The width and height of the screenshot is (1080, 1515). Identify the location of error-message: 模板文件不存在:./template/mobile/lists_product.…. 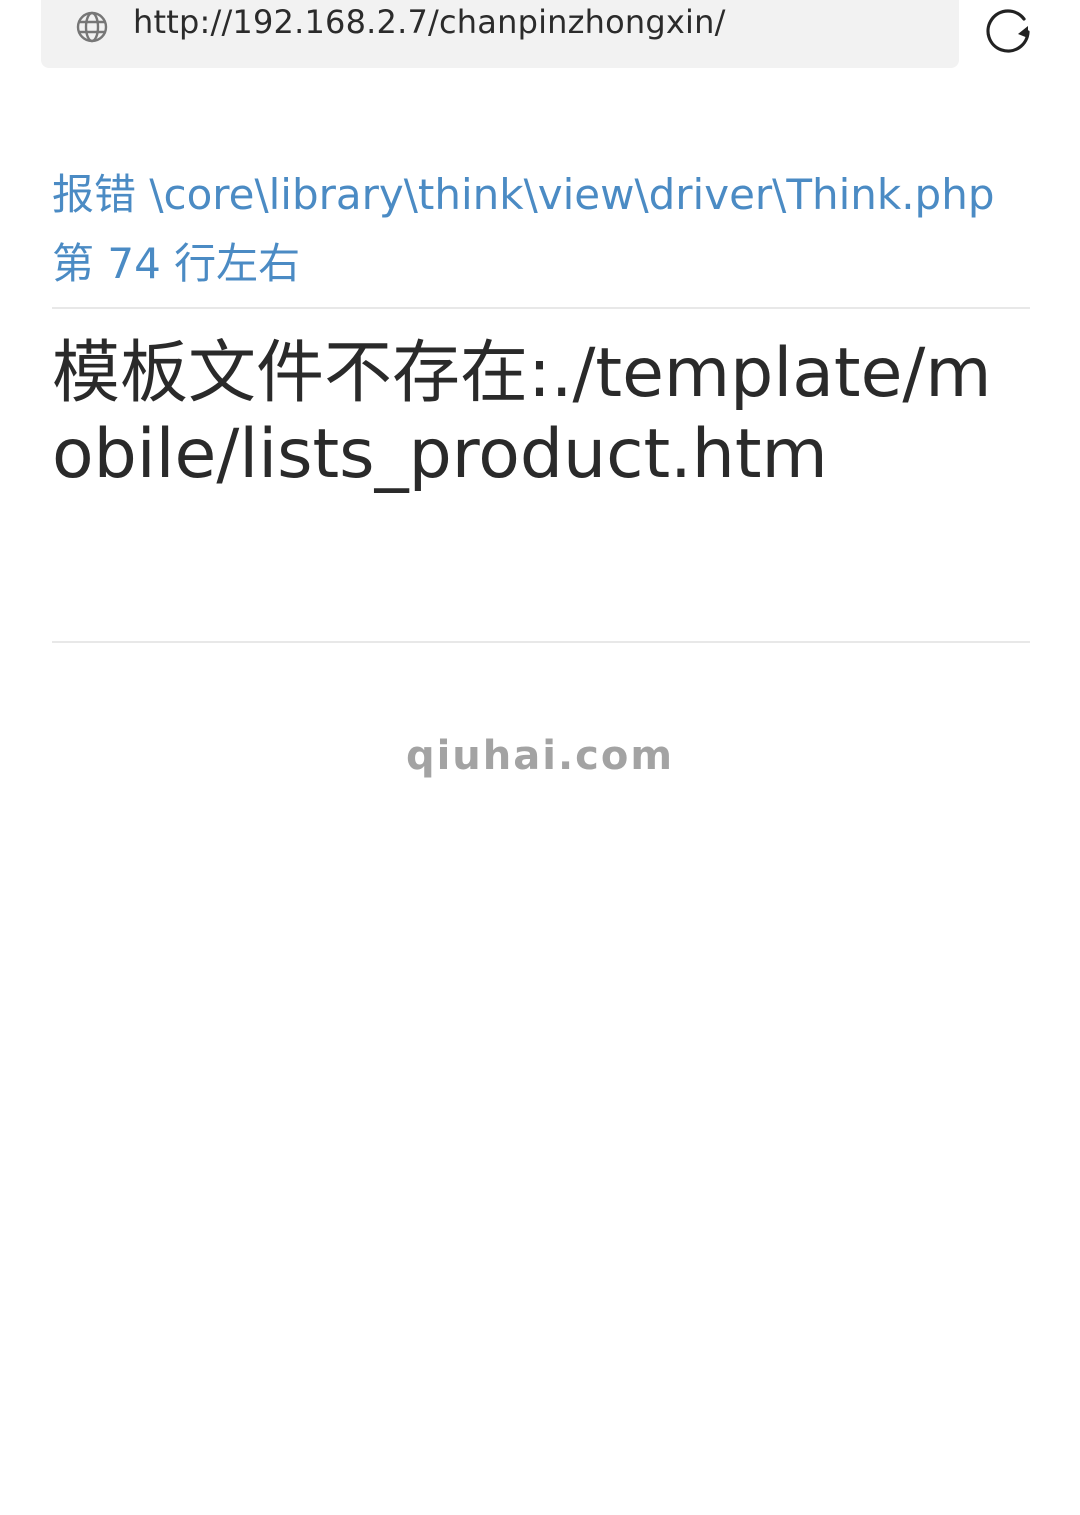
(522, 414).